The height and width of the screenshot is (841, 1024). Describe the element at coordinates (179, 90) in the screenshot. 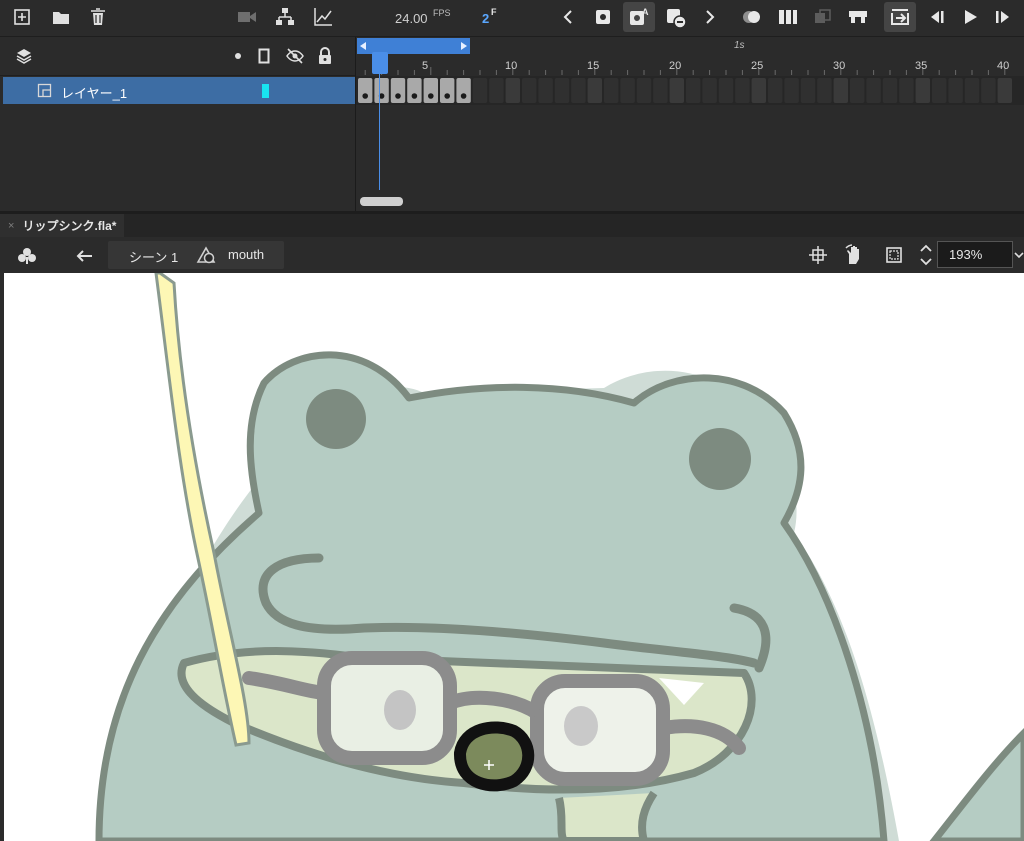

I see `layer-row` at that location.